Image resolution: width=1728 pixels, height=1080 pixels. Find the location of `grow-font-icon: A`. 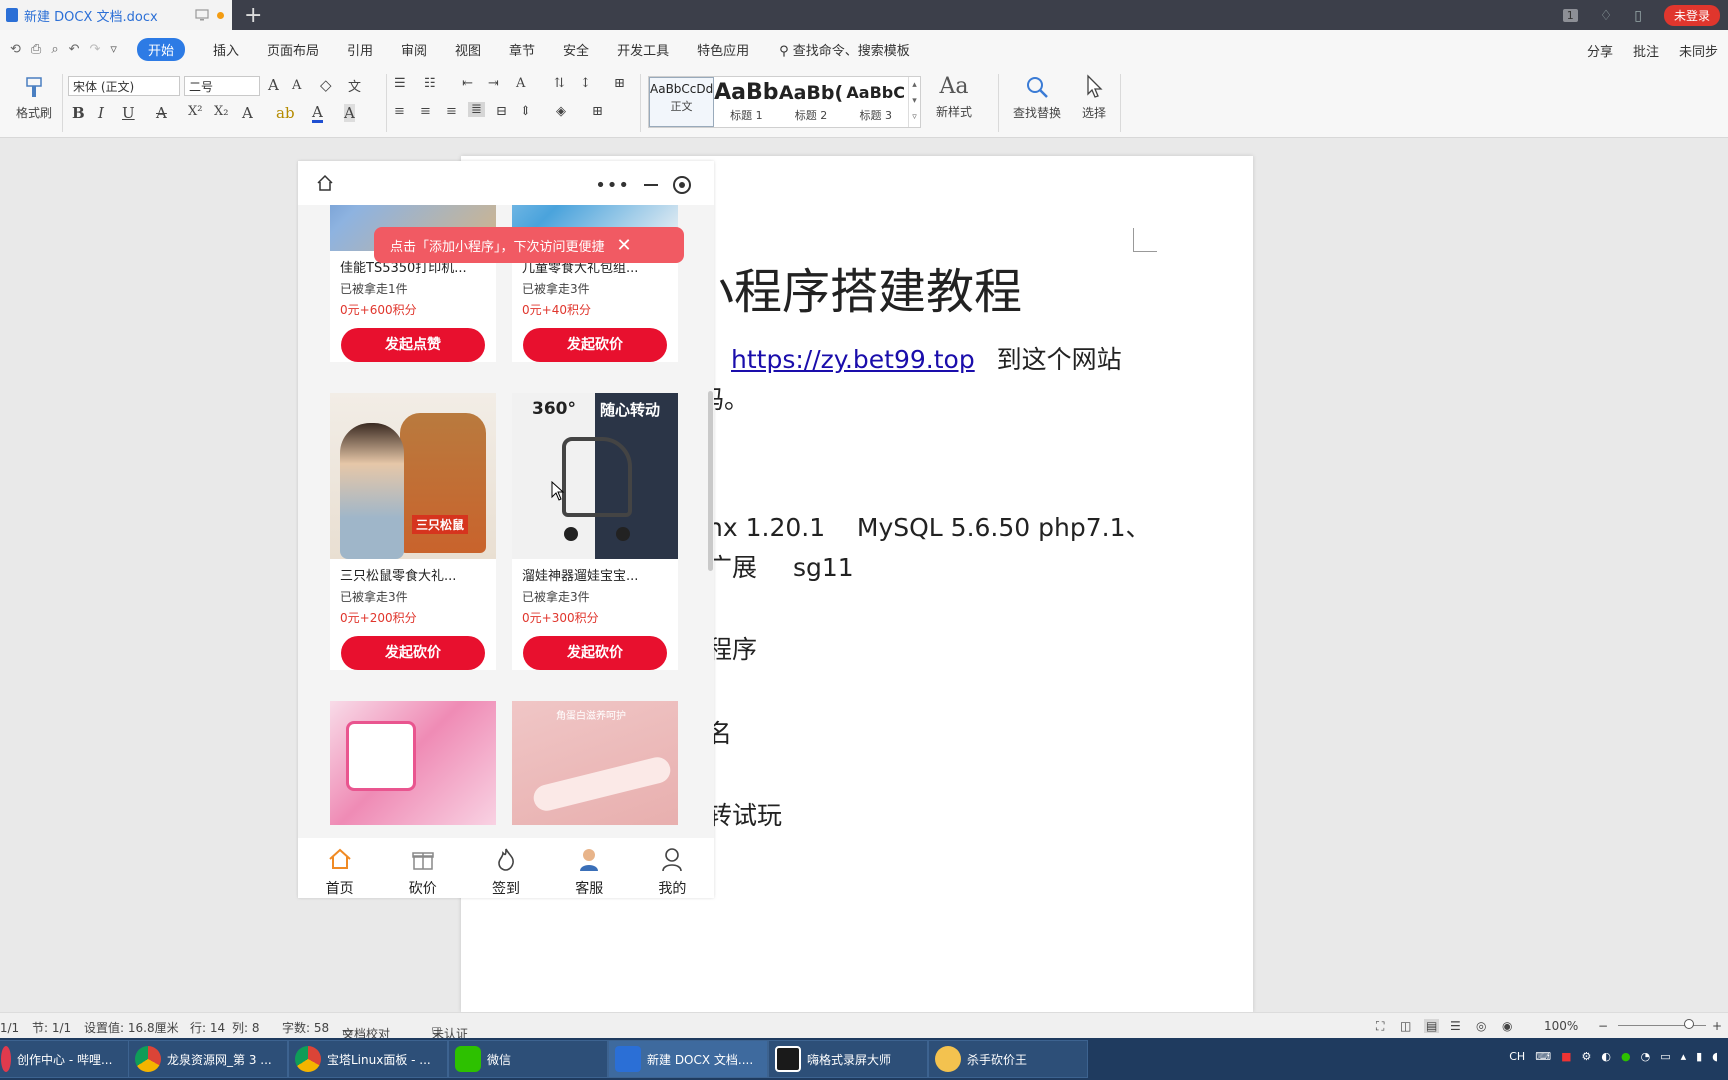

grow-font-icon: A is located at coordinates (273, 85).